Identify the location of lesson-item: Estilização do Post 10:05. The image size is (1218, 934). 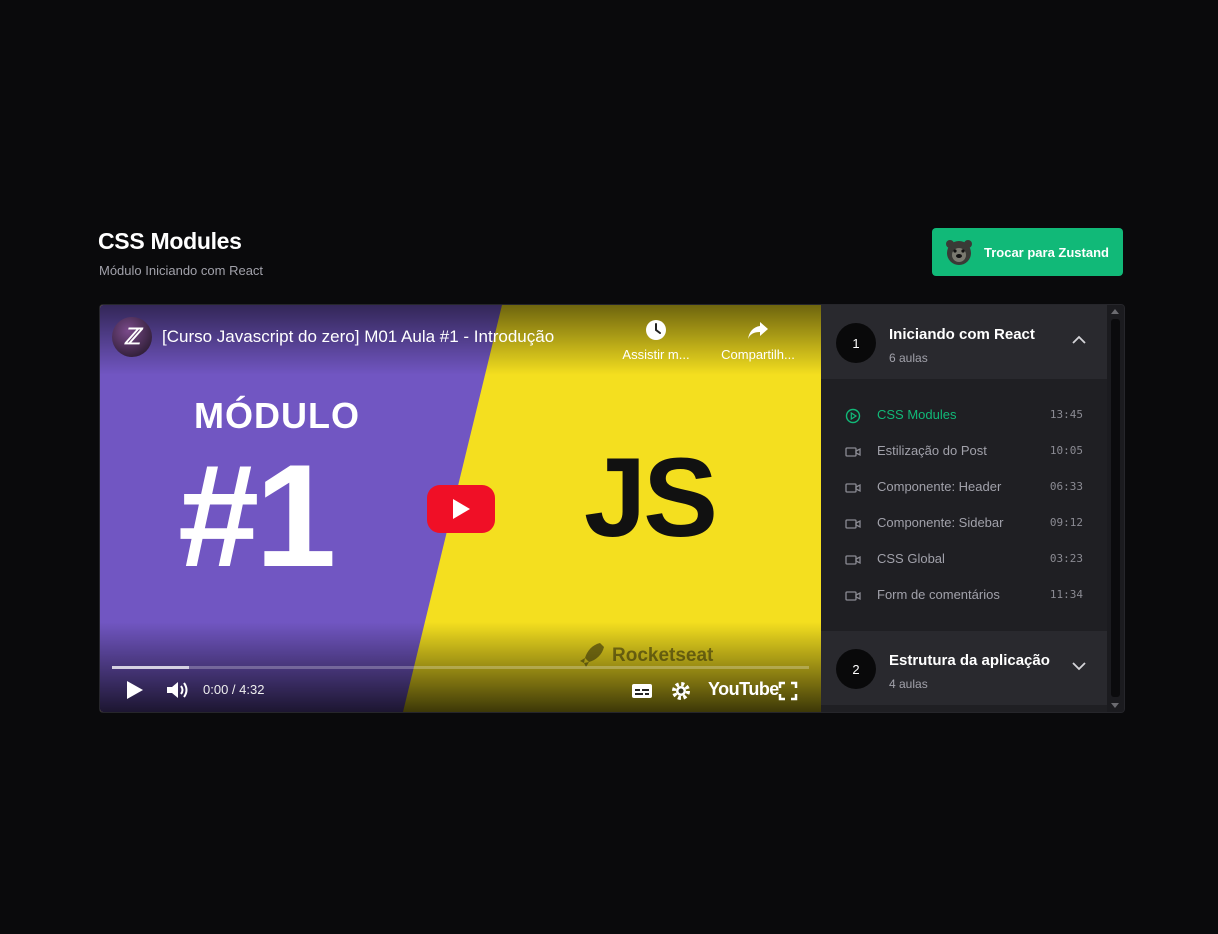
(964, 451).